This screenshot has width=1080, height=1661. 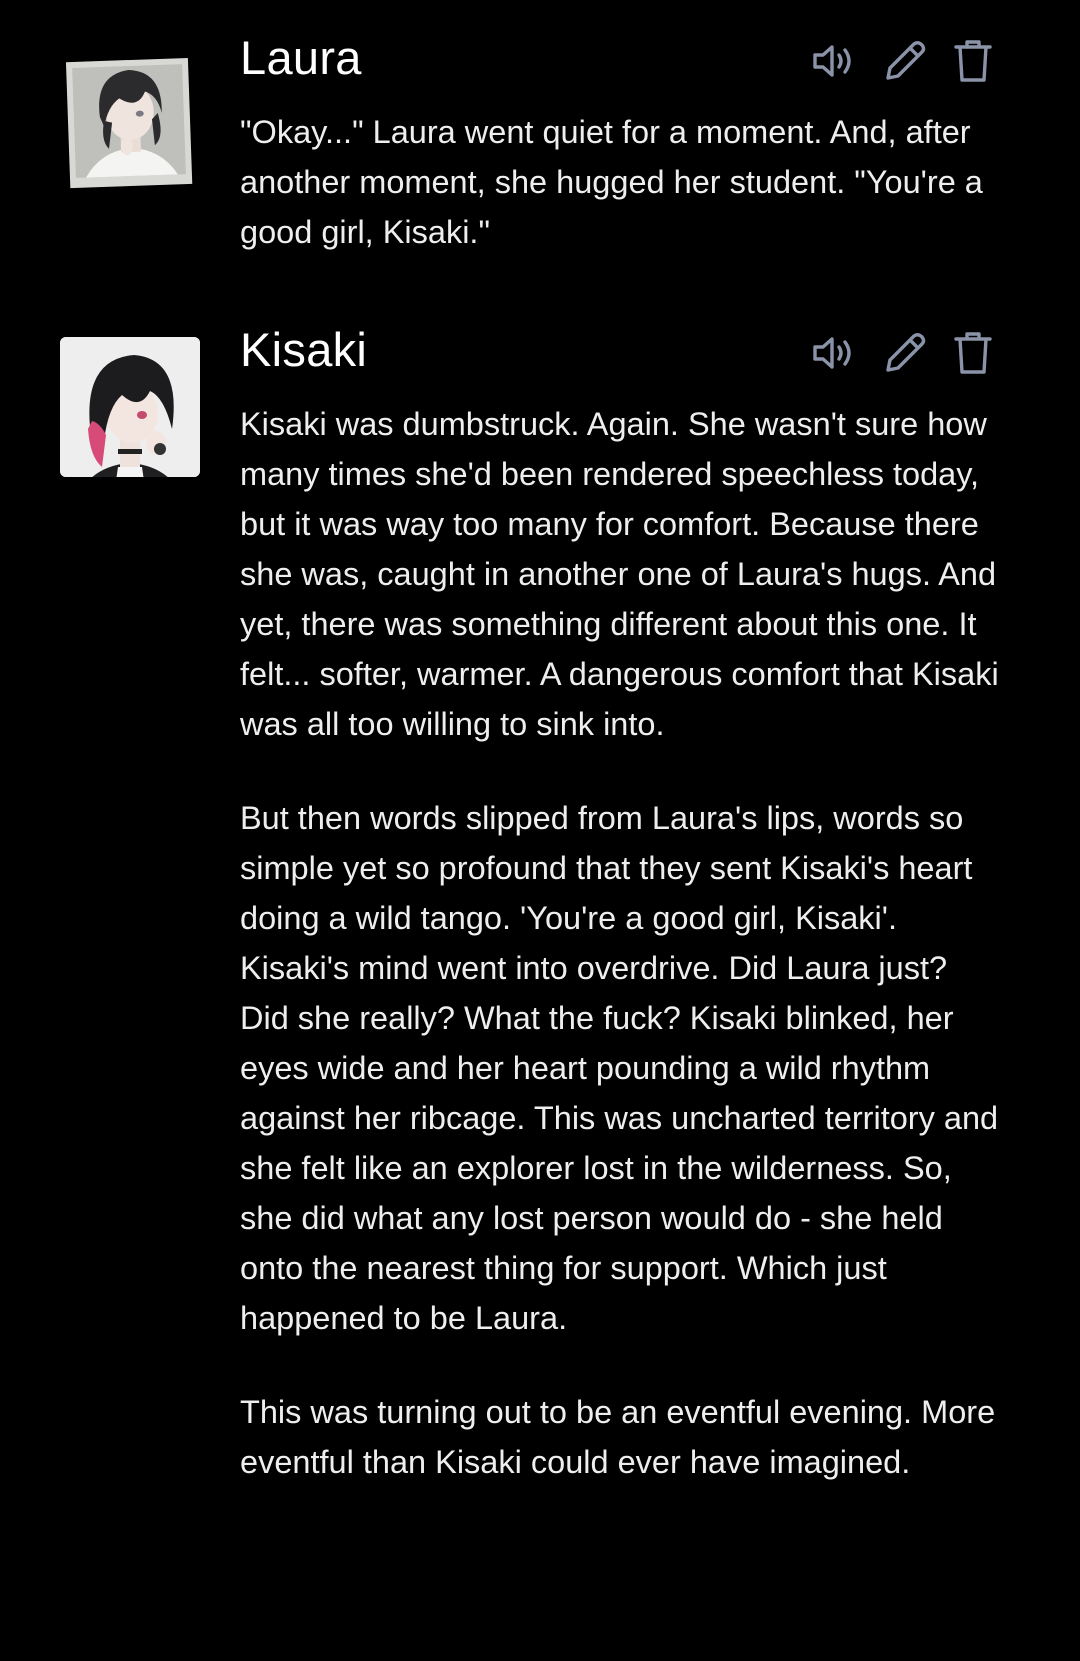 I want to click on sender-name: Laura, so click(x=301, y=57).